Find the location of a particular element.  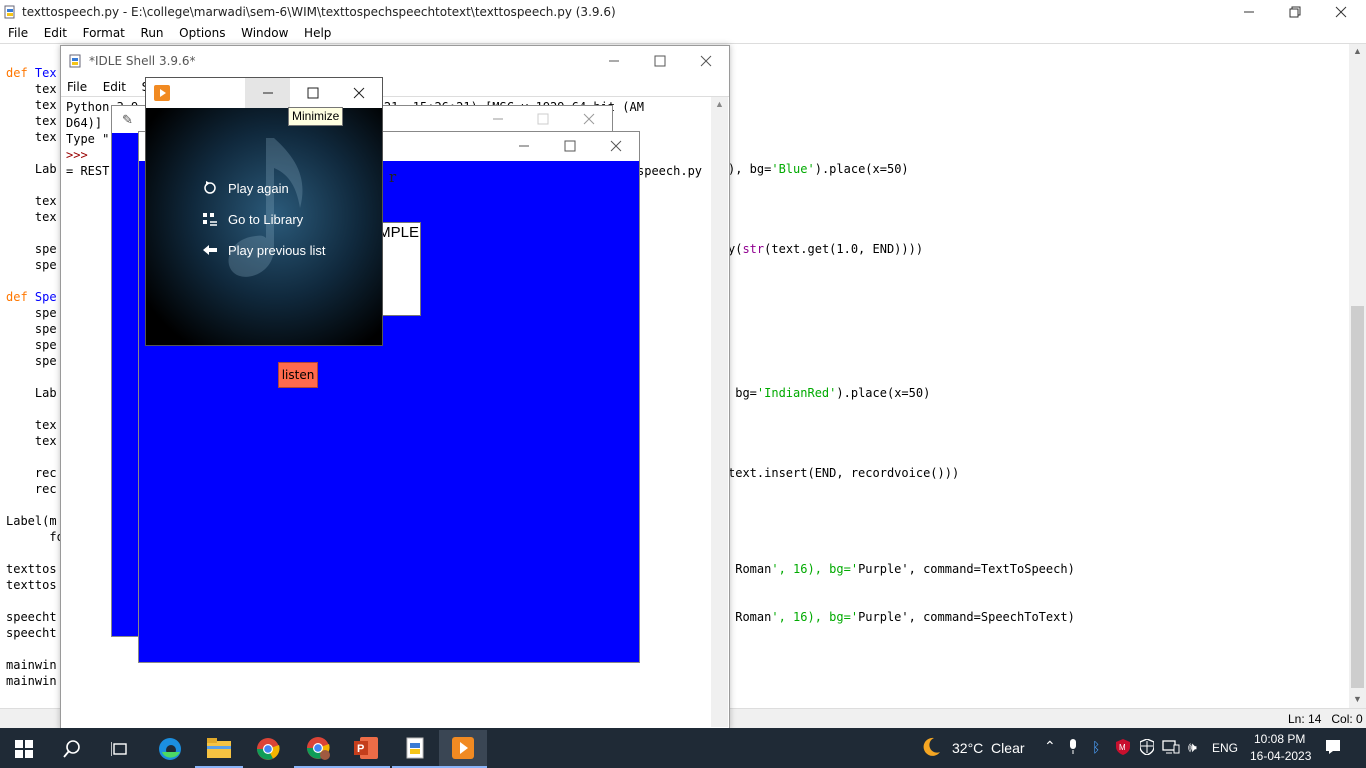

chrome-icon is located at coordinates (268, 749).